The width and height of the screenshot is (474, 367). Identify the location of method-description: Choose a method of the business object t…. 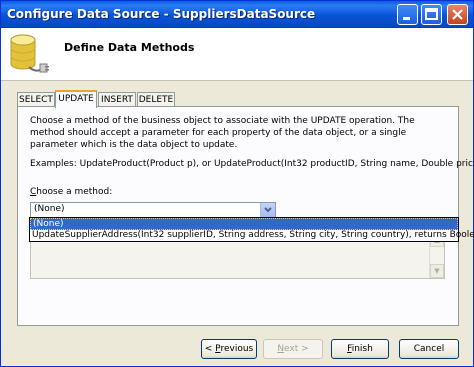
(222, 133).